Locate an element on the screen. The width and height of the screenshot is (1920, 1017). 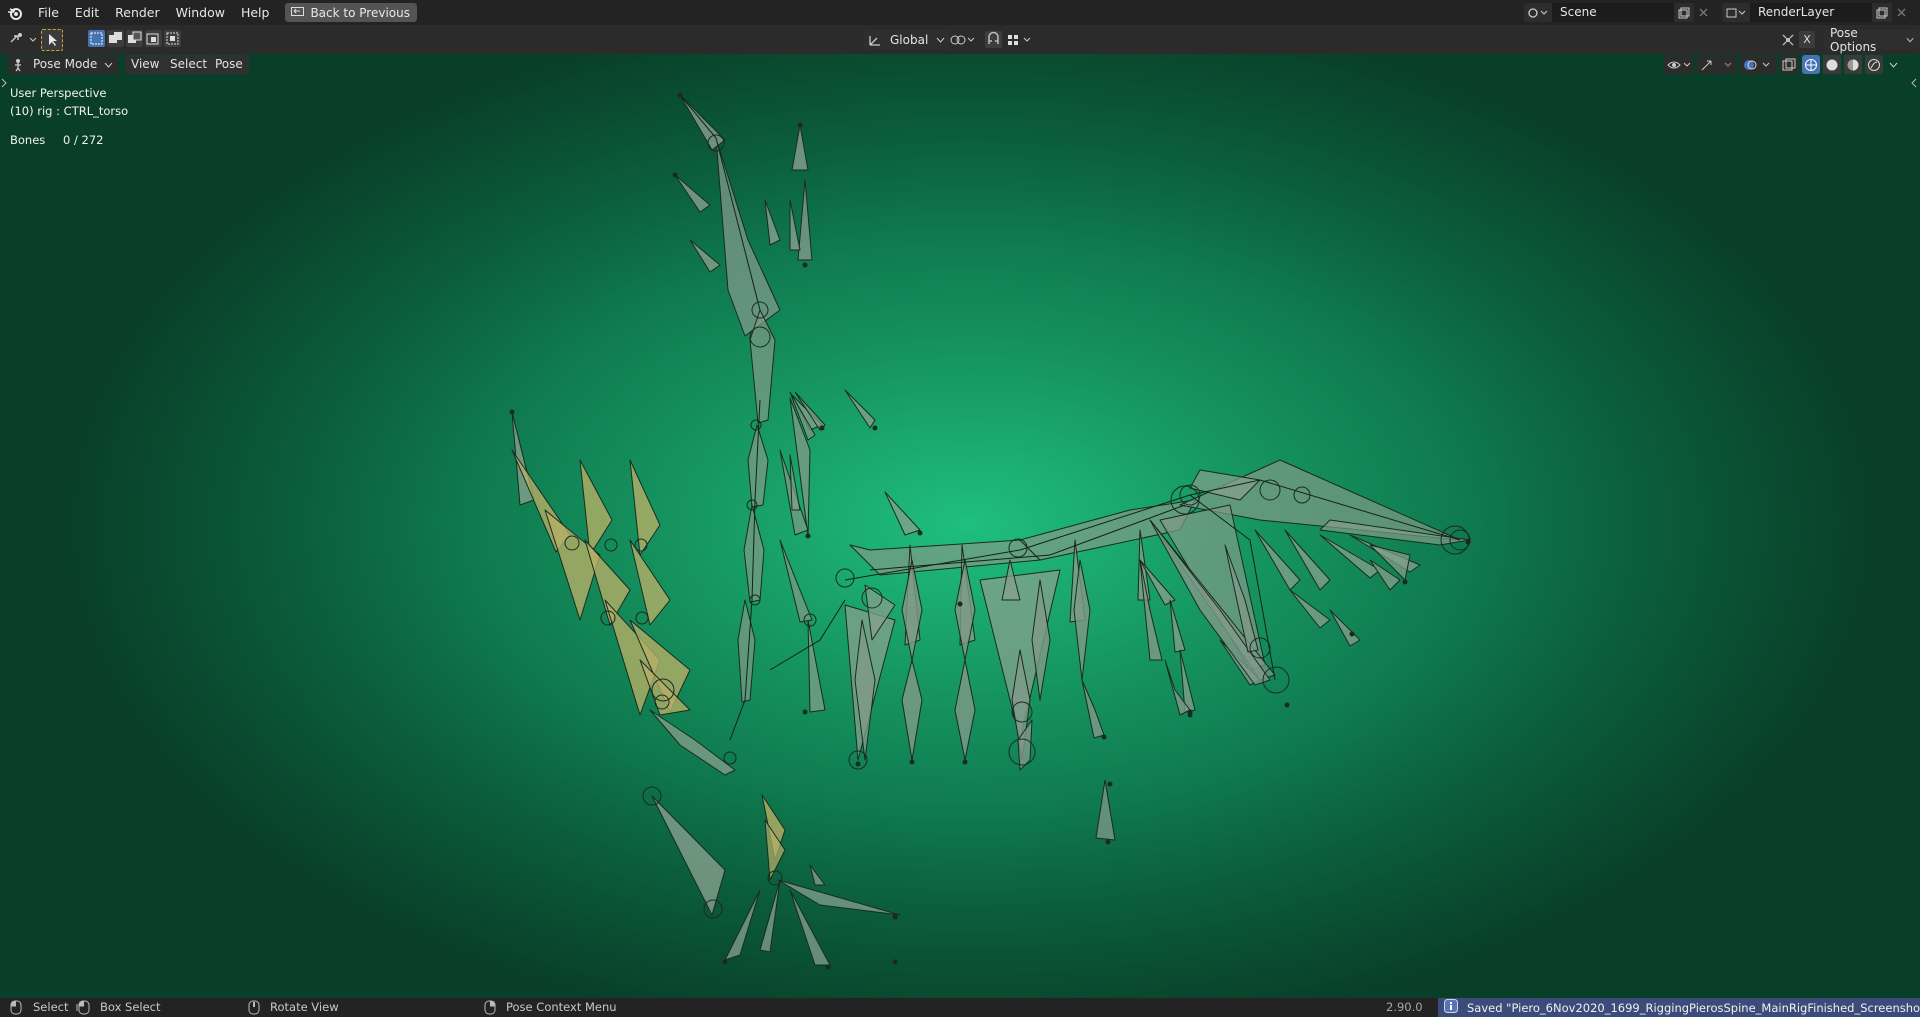
pose-options-label: Pose Options is located at coordinates (1853, 39).